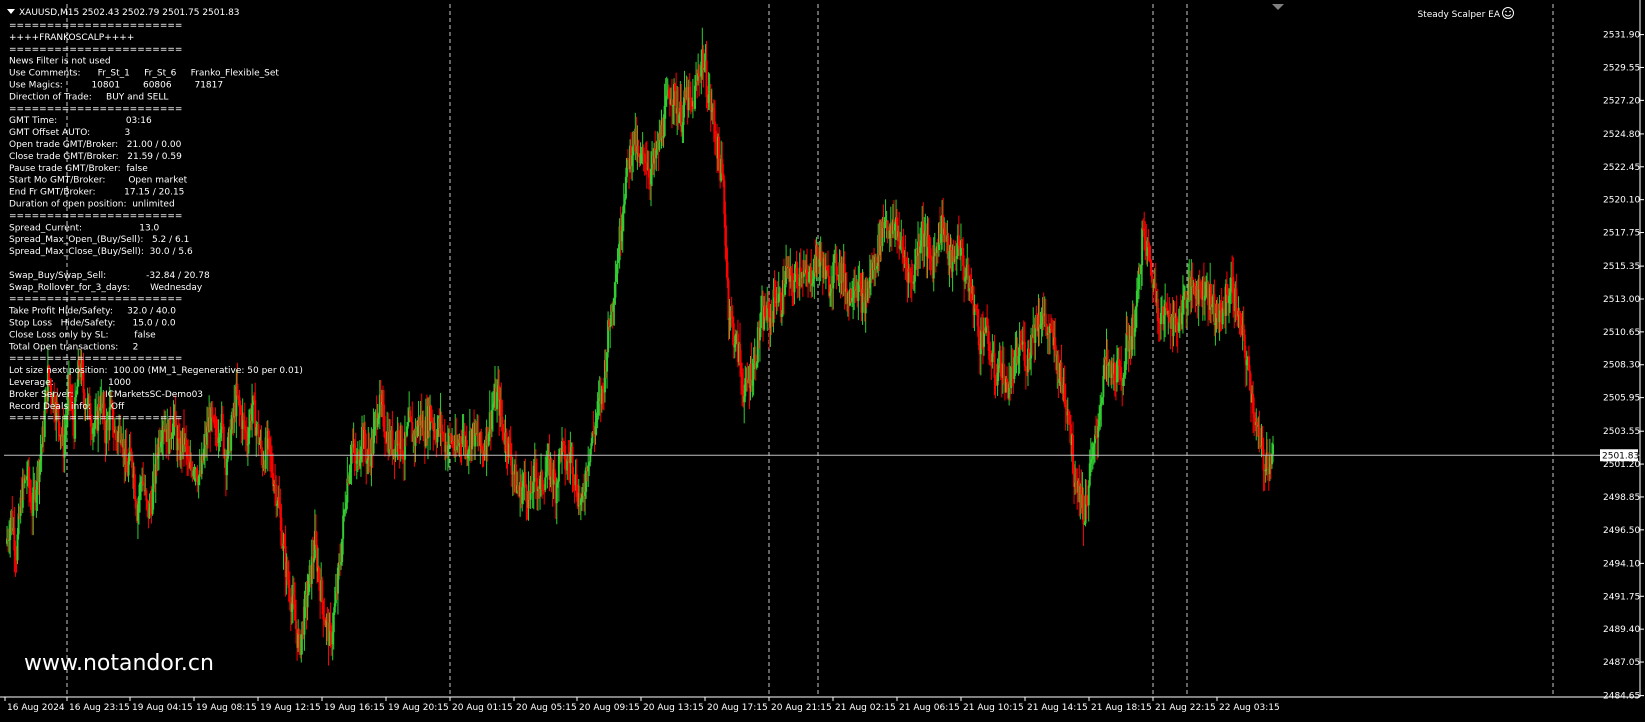 This screenshot has height=722, width=1645. What do you see at coordinates (71, 38) in the screenshot?
I see `info-line: ++++FRANKOSCALP++++` at bounding box center [71, 38].